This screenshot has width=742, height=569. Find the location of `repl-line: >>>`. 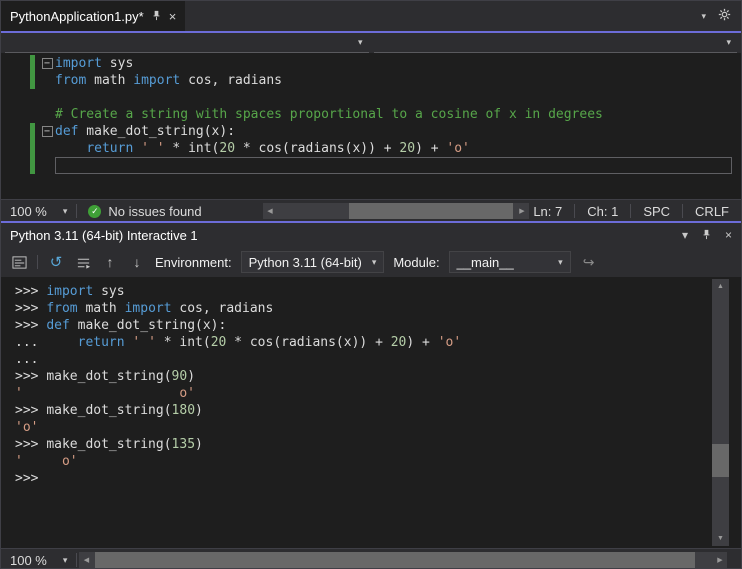

repl-line: >>> is located at coordinates (361, 478).